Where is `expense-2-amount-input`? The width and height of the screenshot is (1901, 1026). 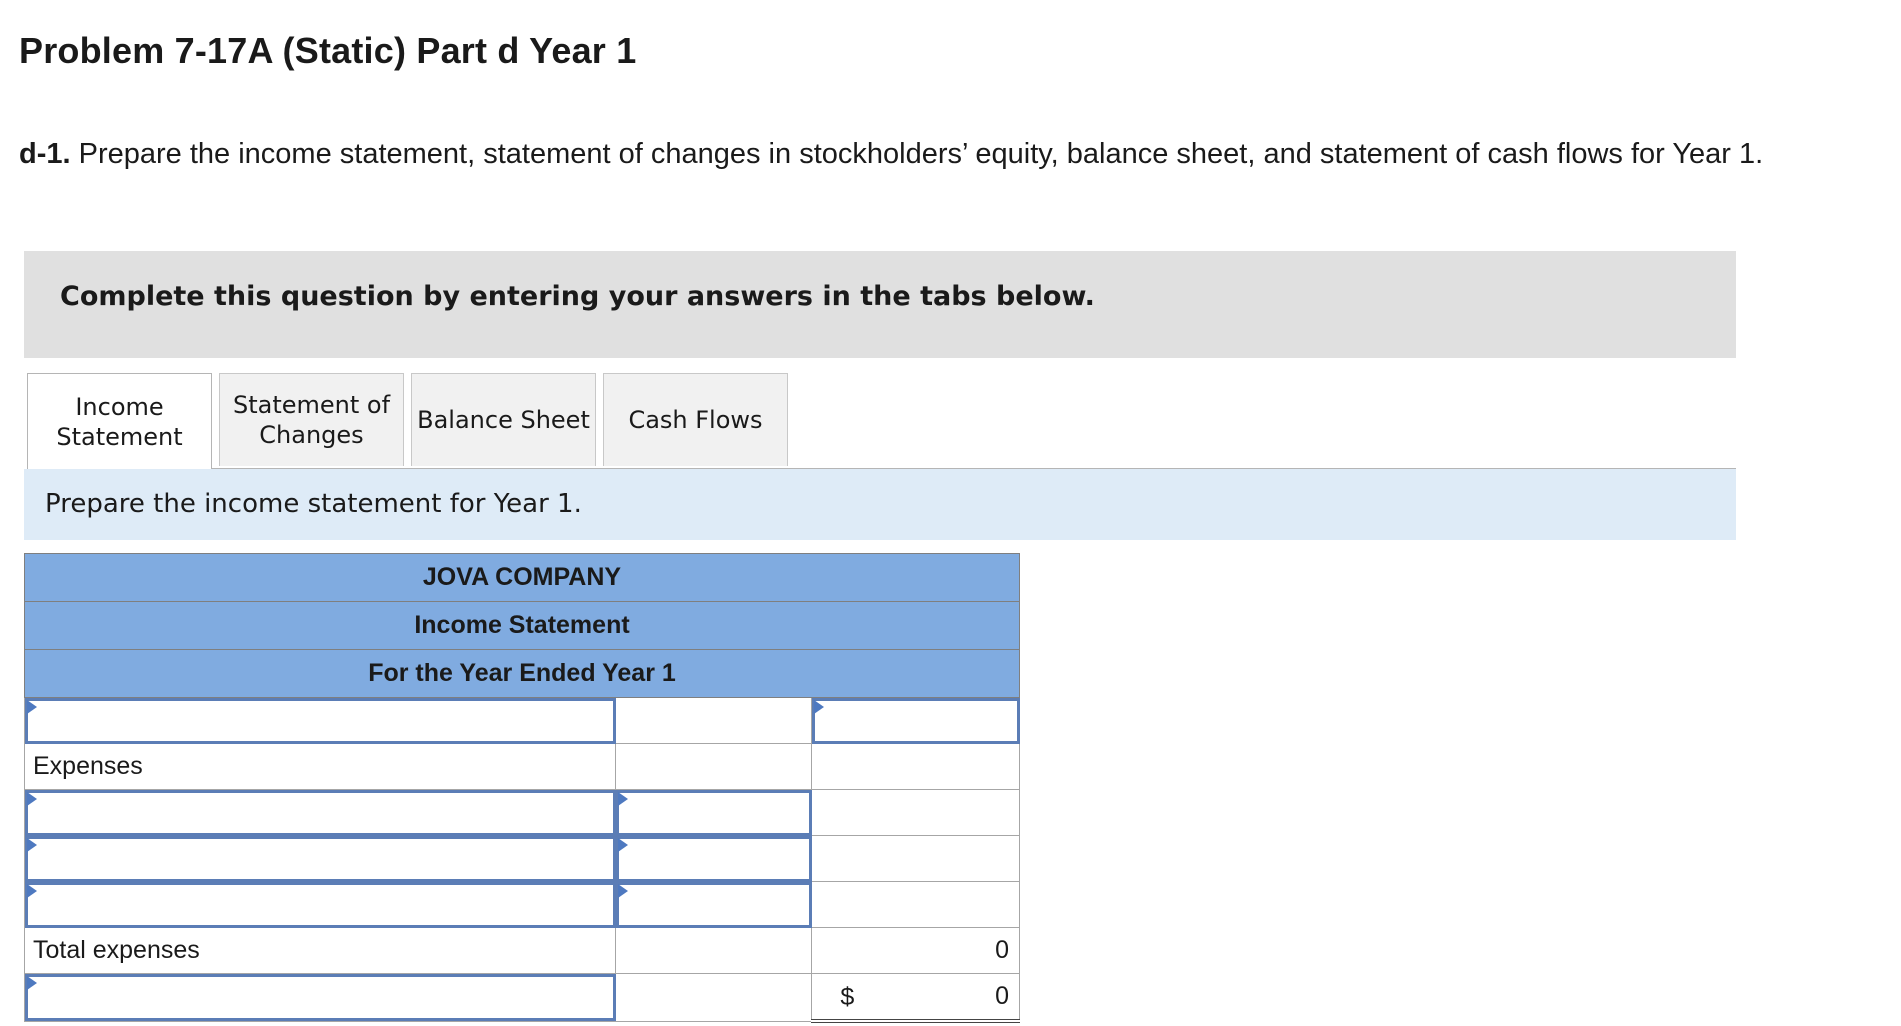
expense-2-amount-input is located at coordinates (714, 858).